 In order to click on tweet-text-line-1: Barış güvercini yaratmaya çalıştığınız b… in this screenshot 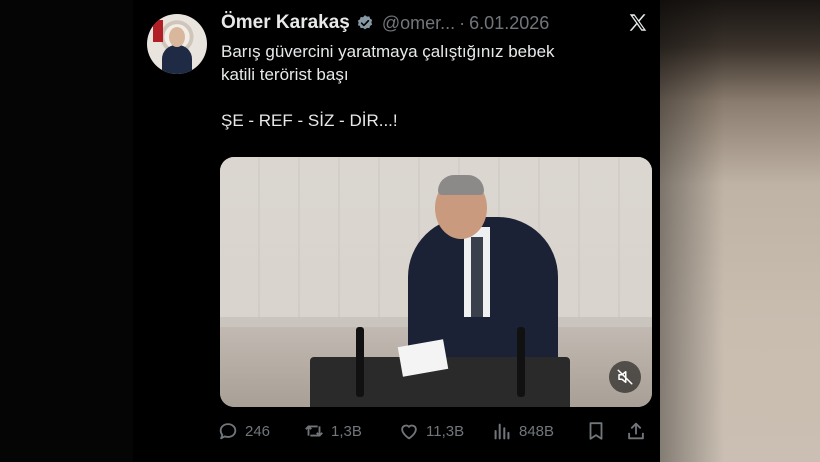, I will do `click(388, 51)`.